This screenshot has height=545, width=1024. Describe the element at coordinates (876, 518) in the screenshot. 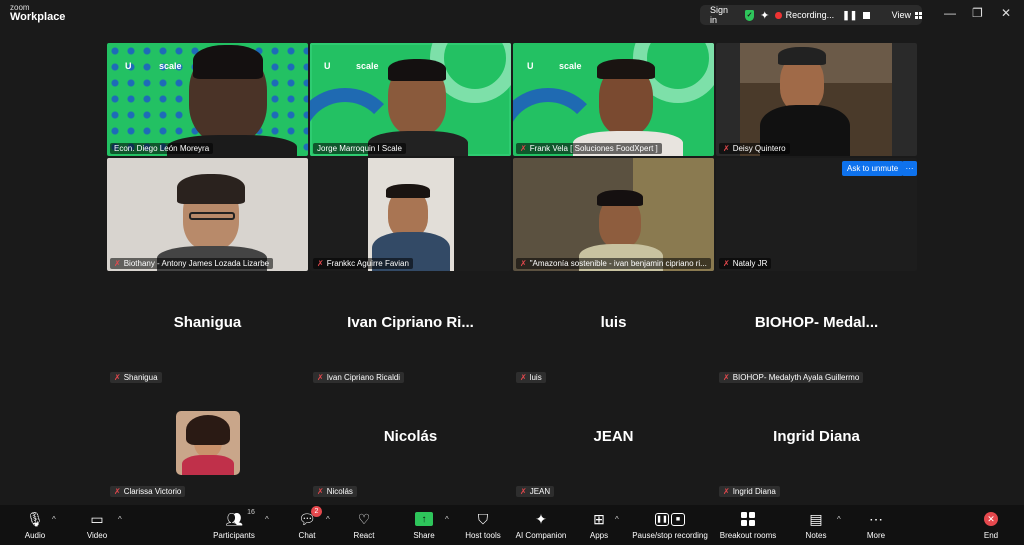

I see `more-icon: ⋯` at that location.